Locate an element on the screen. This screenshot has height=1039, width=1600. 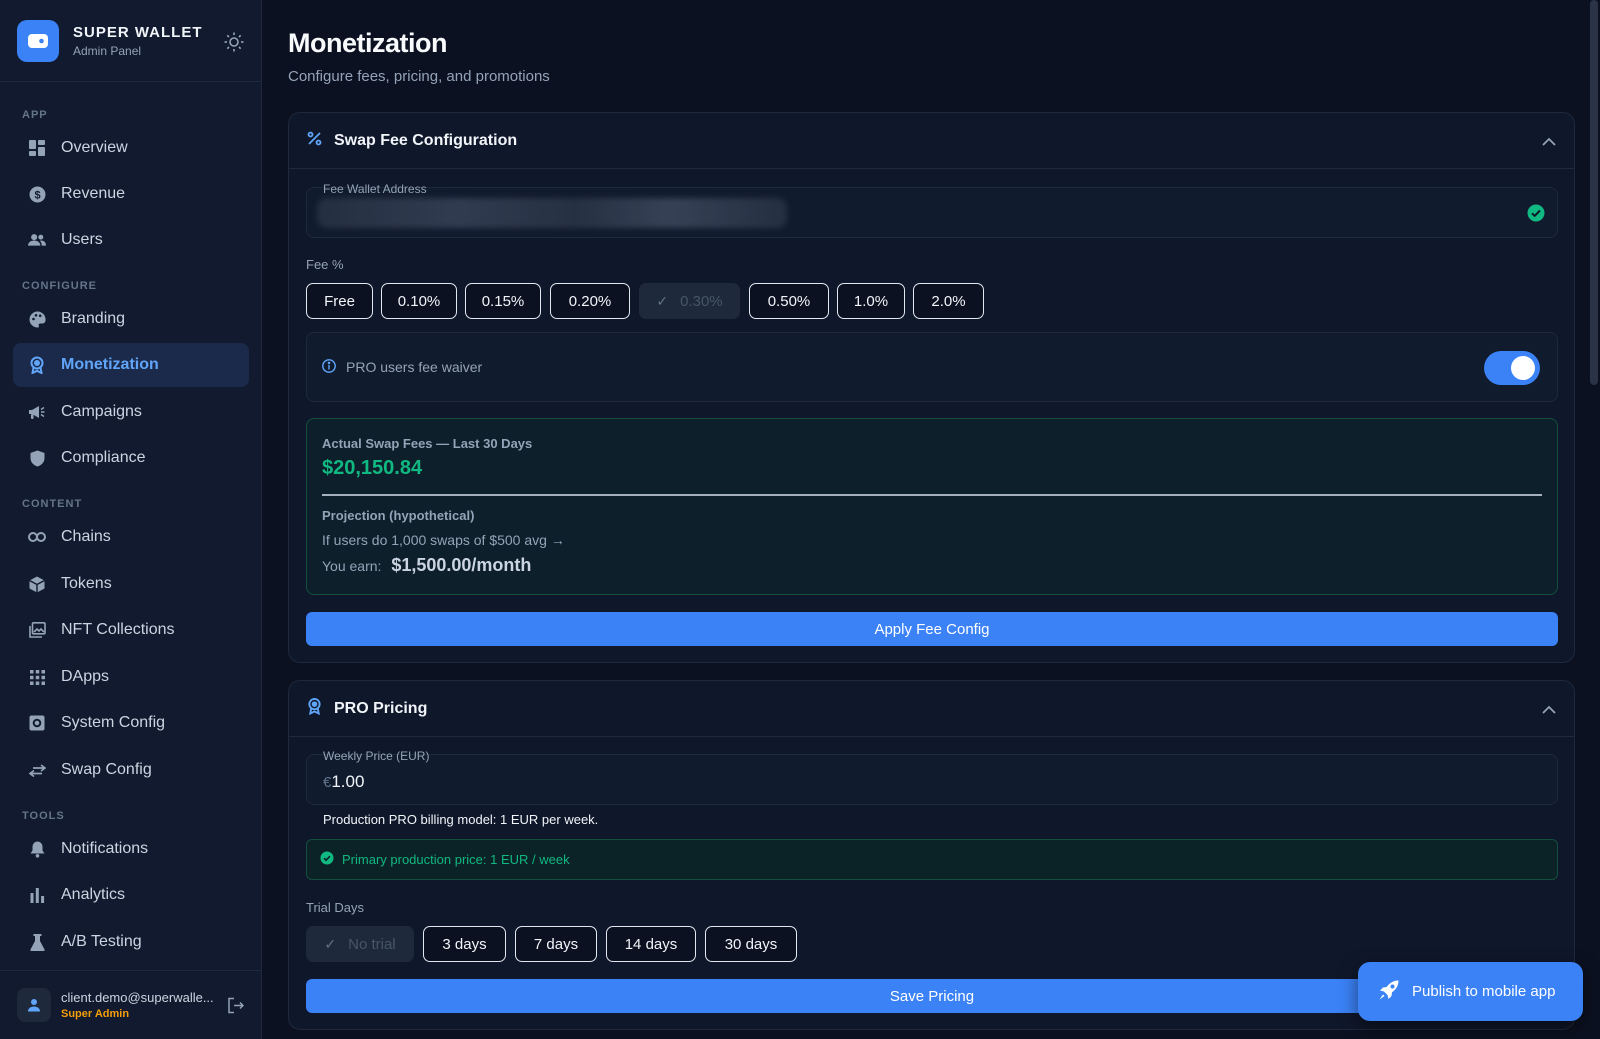
swap-fee-header: Swap Fee Configuration is located at coordinates (931, 141).